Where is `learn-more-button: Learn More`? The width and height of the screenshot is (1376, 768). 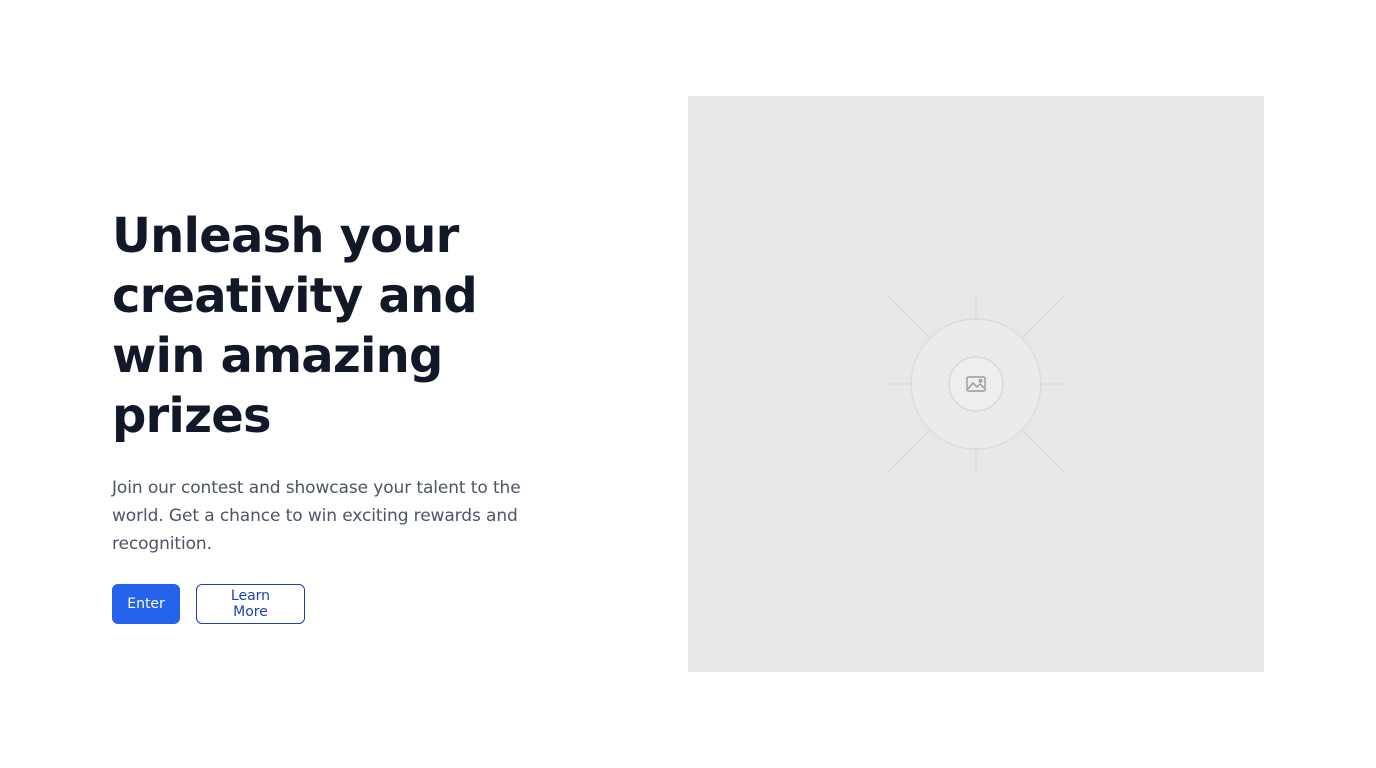
learn-more-button: Learn More is located at coordinates (250, 604).